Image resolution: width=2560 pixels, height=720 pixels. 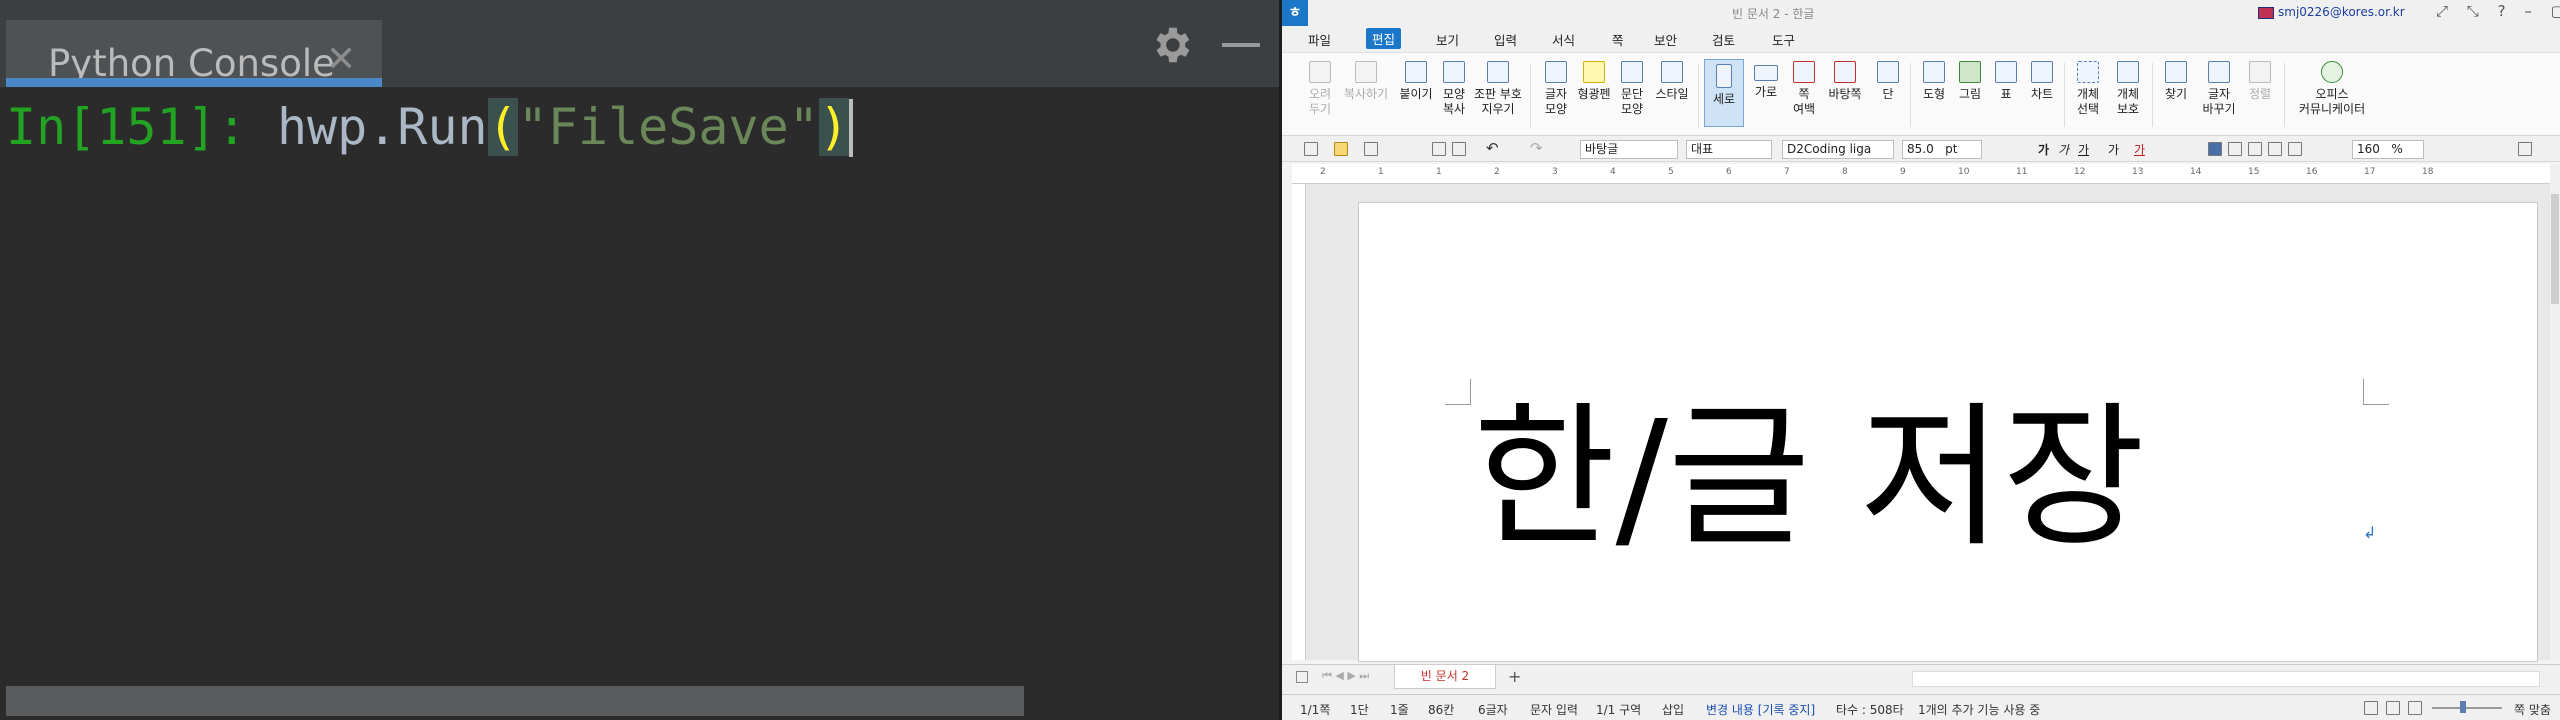 I want to click on full-page-icon, so click(x=2393, y=708).